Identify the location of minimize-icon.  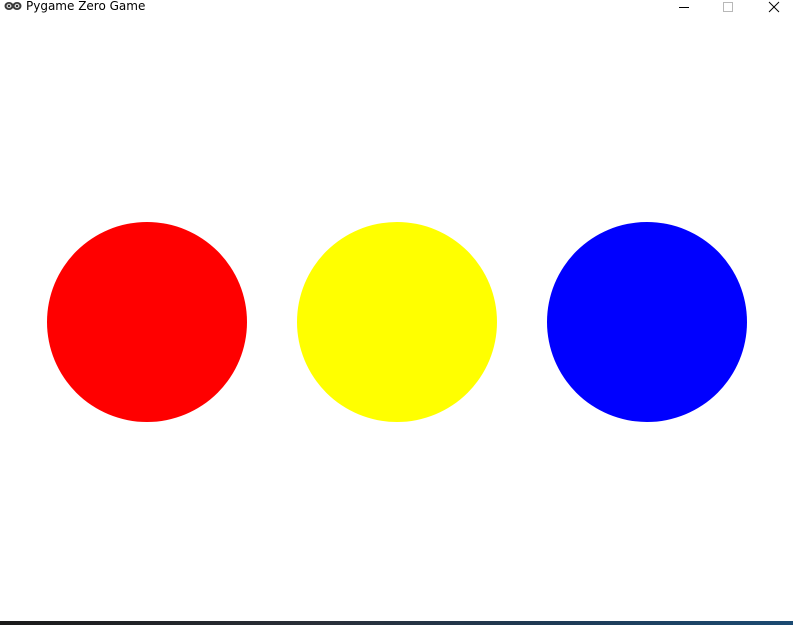
(684, 7).